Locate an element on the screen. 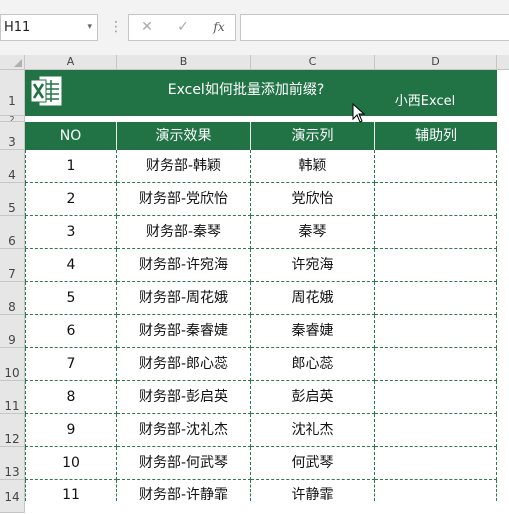 Image resolution: width=509 pixels, height=514 pixels. insert-function-icon: fx is located at coordinates (219, 27).